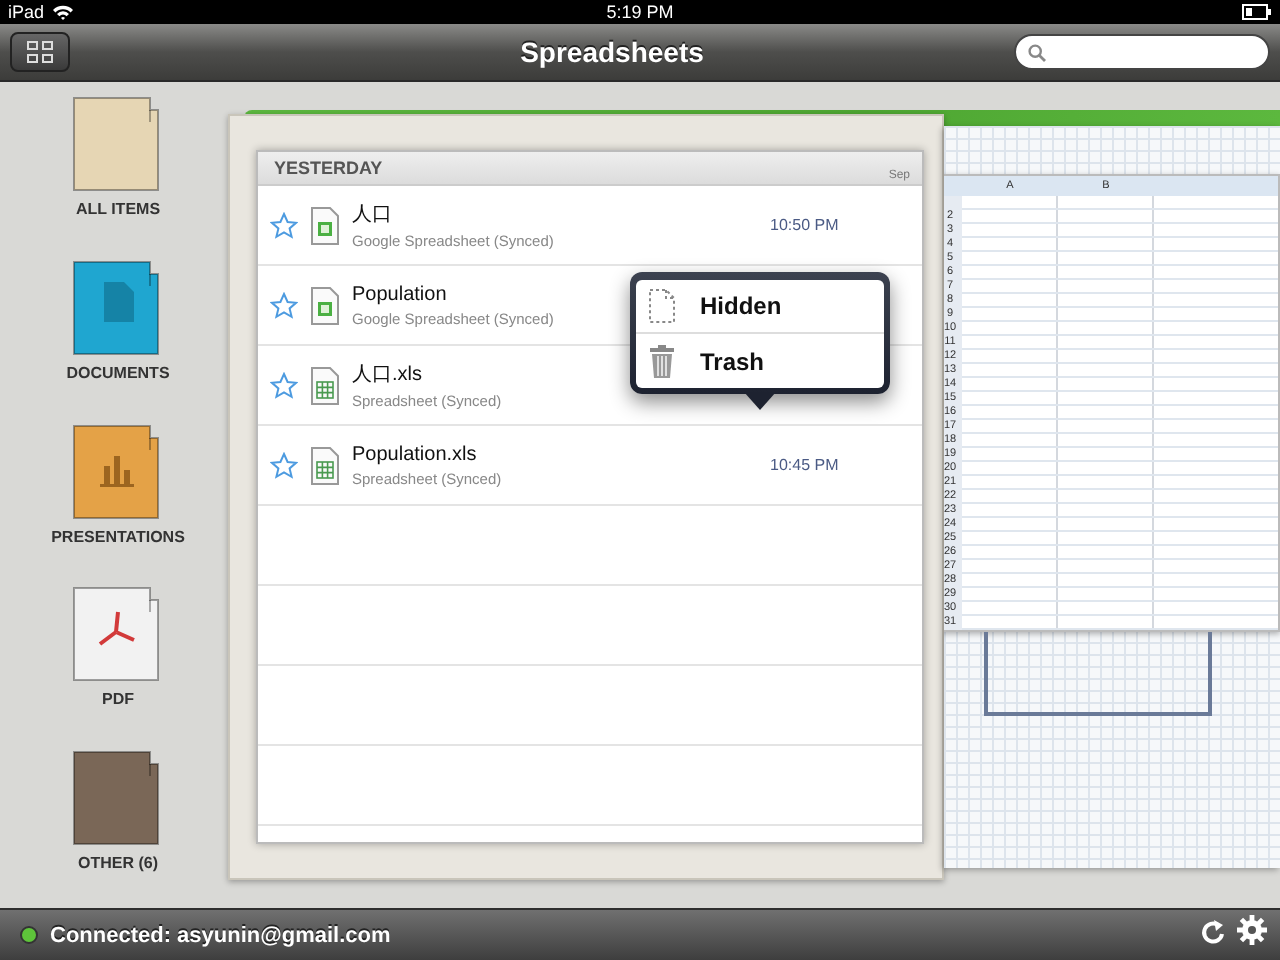  Describe the element at coordinates (760, 307) in the screenshot. I see `menu-item: Hidden` at that location.